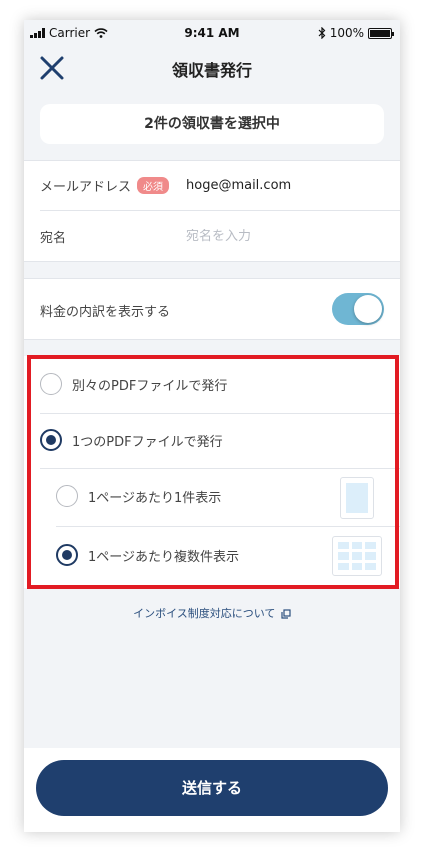 The width and height of the screenshot is (423, 853). I want to click on option-single-pdf: 1つのPDFファイルで発行, so click(131, 440).